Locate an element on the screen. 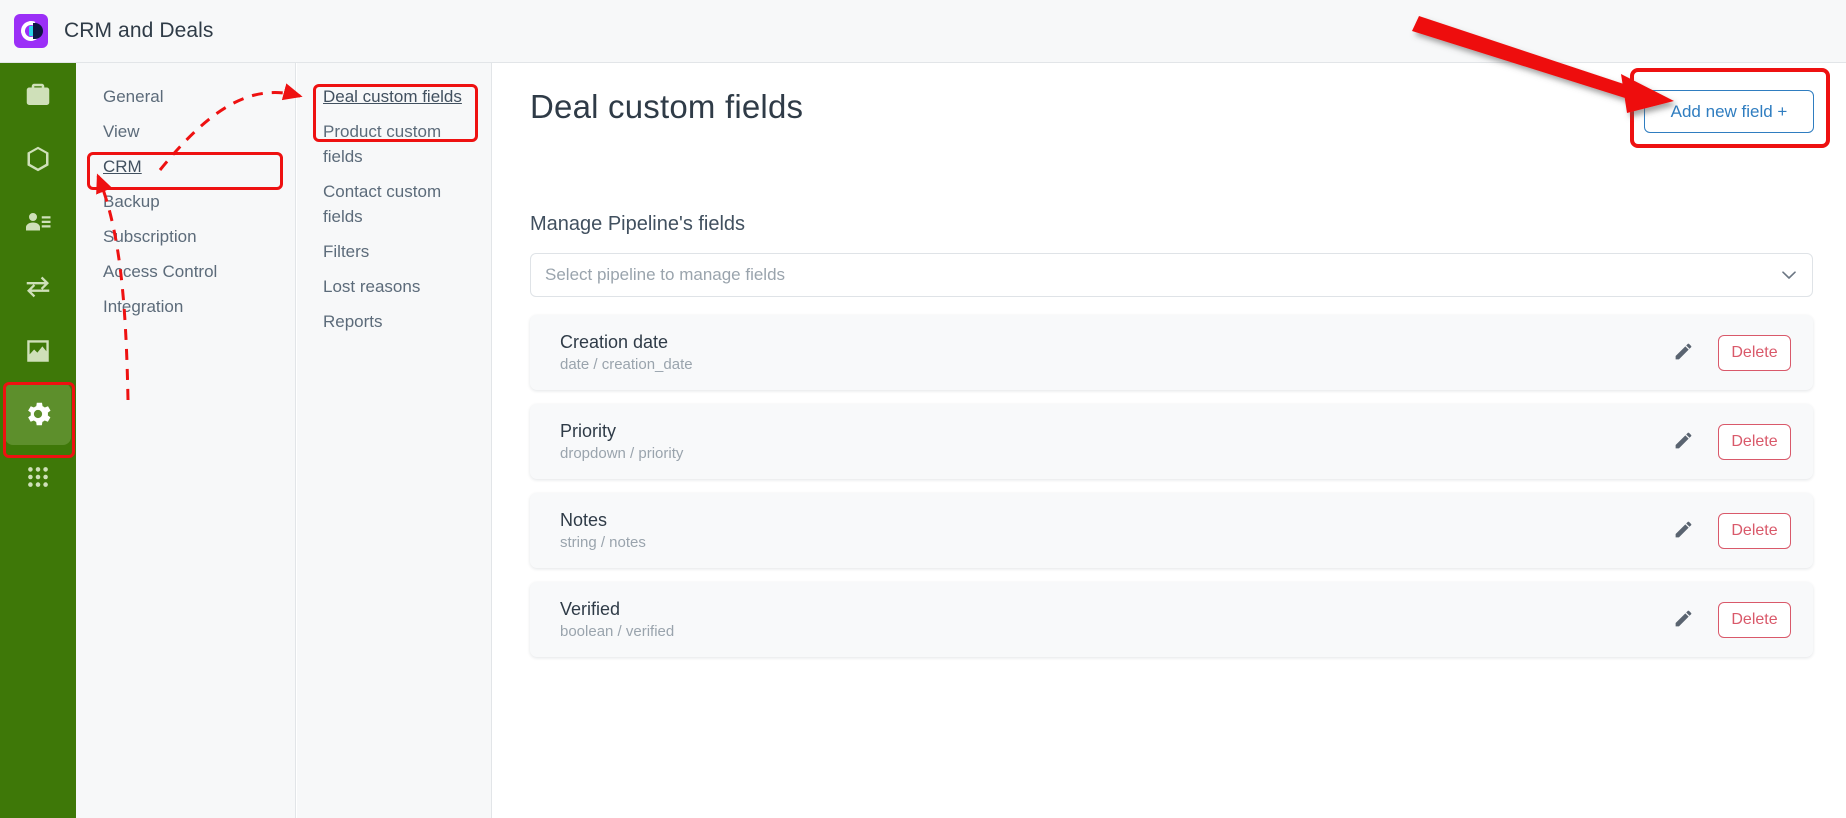 The width and height of the screenshot is (1846, 818). field-name: Priority is located at coordinates (588, 430).